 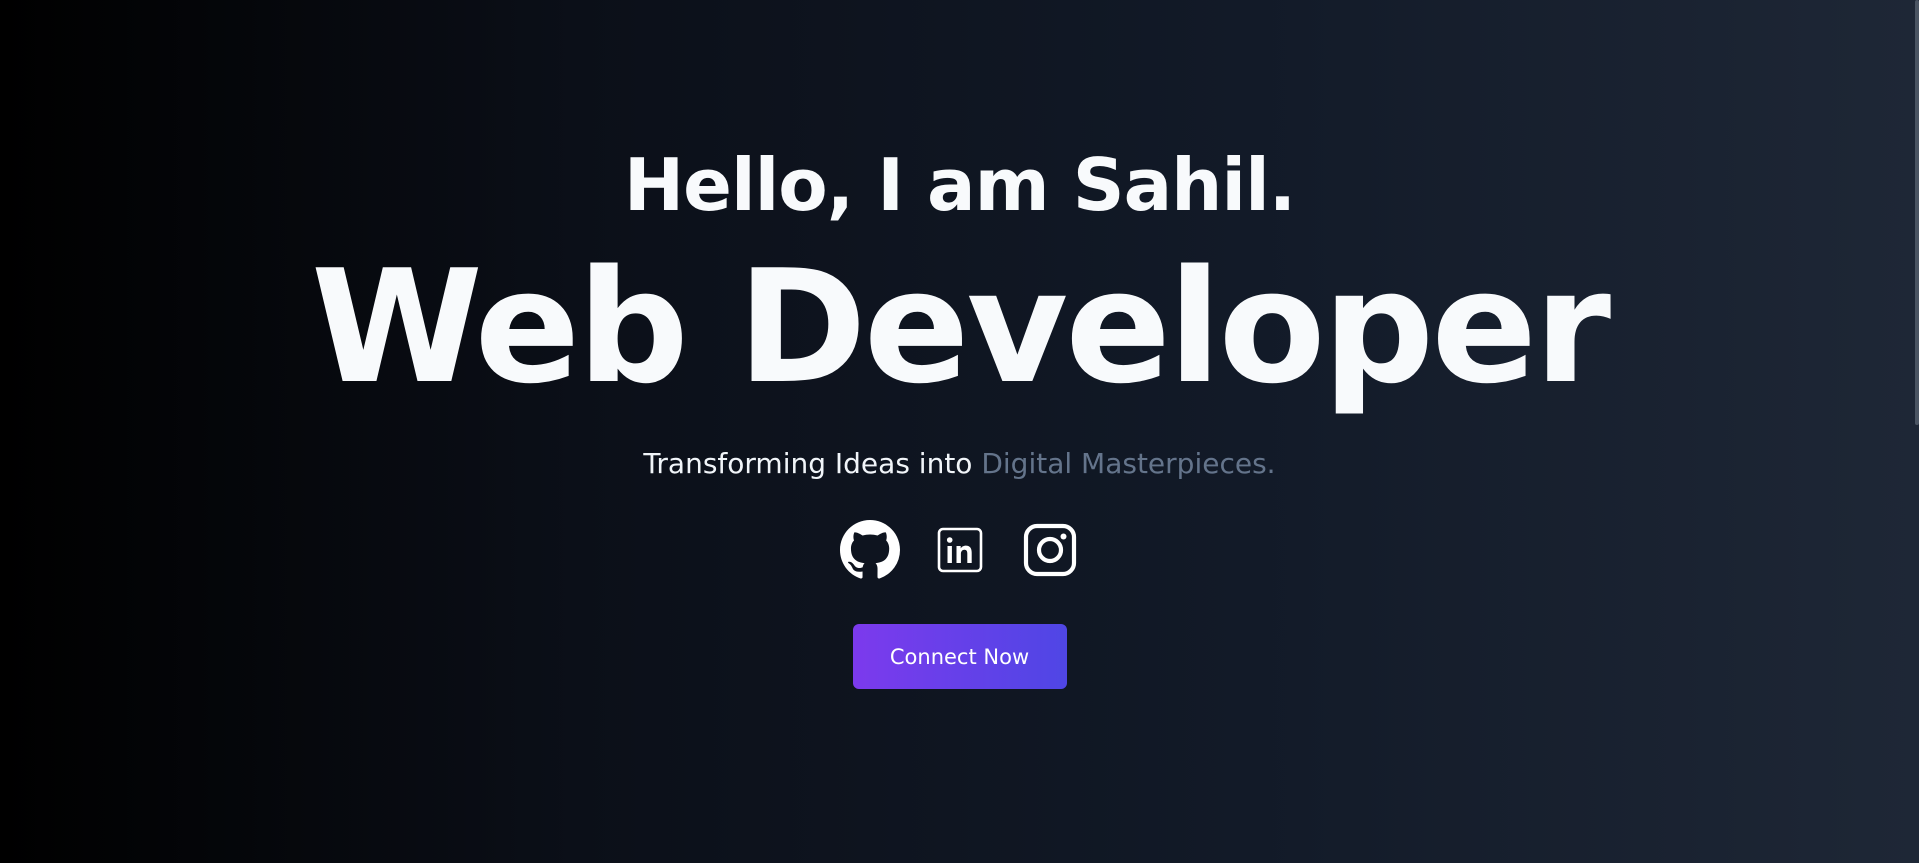 What do you see at coordinates (808, 463) in the screenshot?
I see `tagline-prefix: Transforming Ideas into` at bounding box center [808, 463].